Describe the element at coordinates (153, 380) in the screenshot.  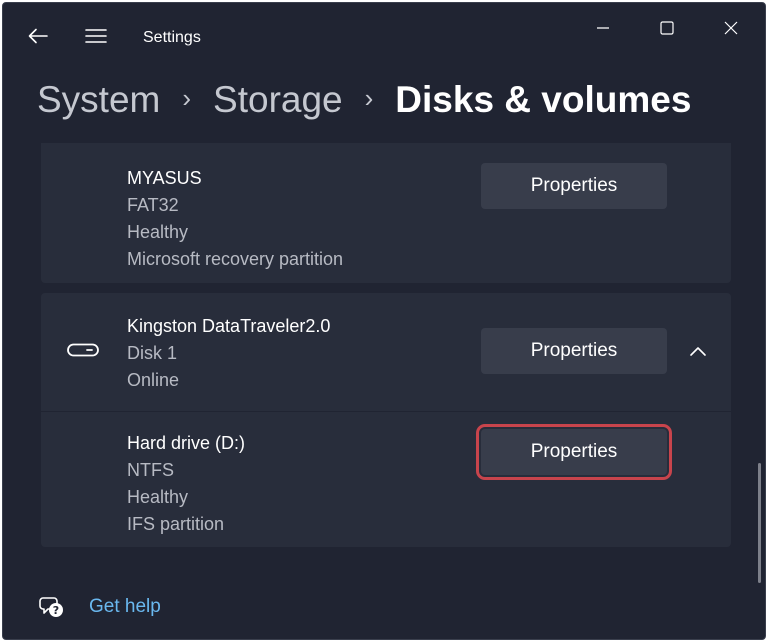
I see `disk-status: Online` at that location.